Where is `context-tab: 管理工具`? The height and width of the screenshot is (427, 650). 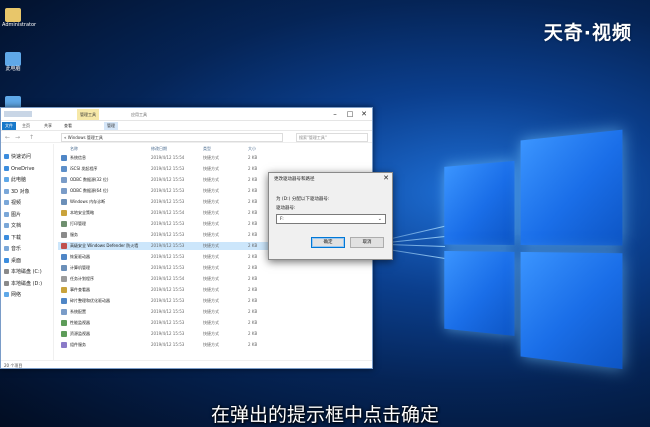 context-tab: 管理工具 is located at coordinates (88, 114).